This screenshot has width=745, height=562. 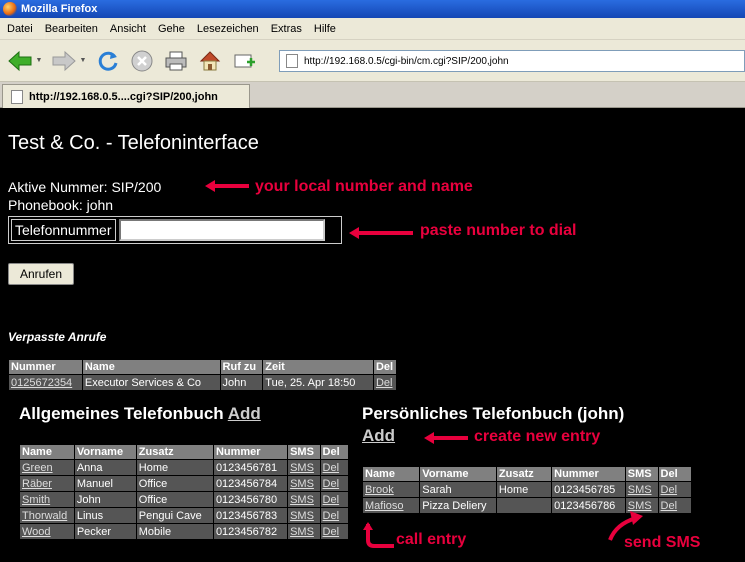 What do you see at coordinates (174, 467) in the screenshot?
I see `contact-extra: Home` at bounding box center [174, 467].